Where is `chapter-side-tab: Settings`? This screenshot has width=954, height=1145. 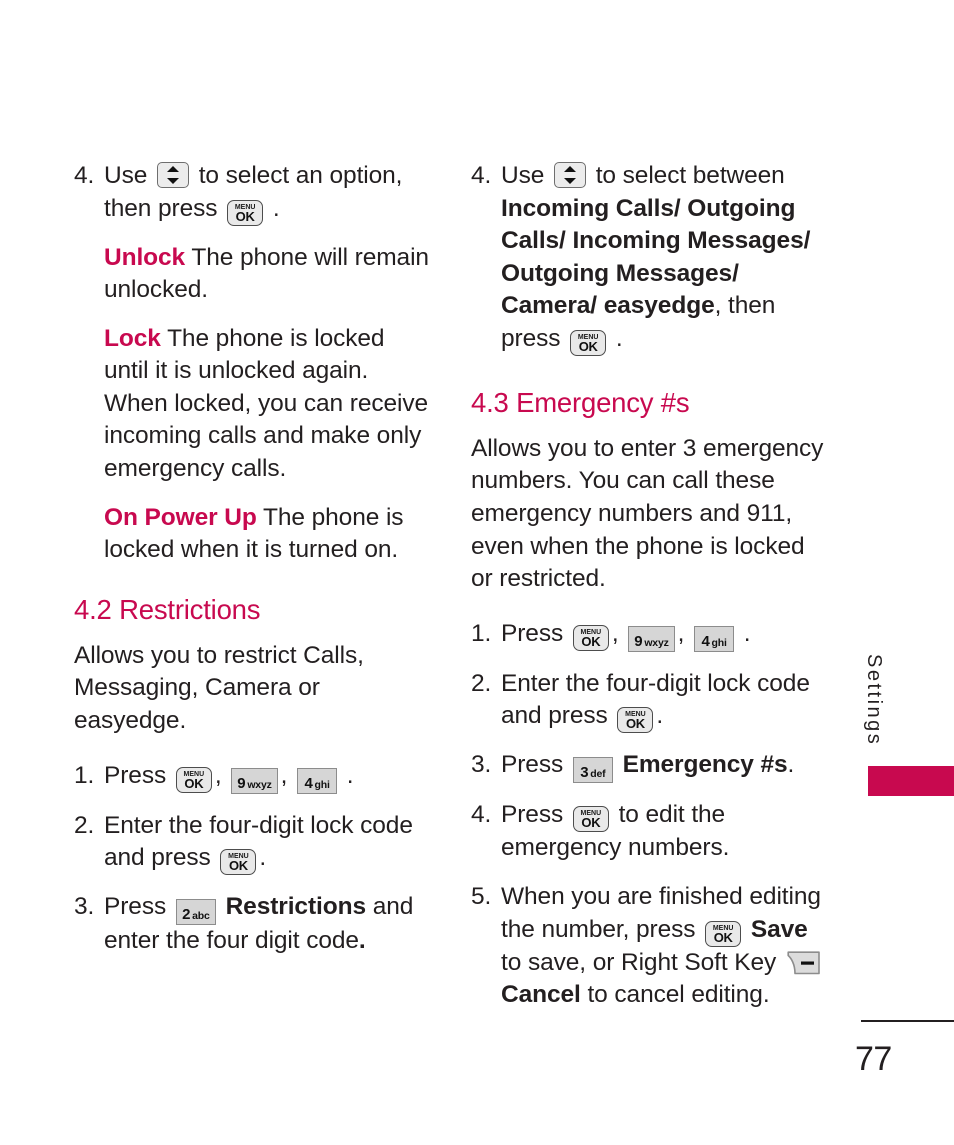
chapter-side-tab: Settings is located at coordinates (879, 714).